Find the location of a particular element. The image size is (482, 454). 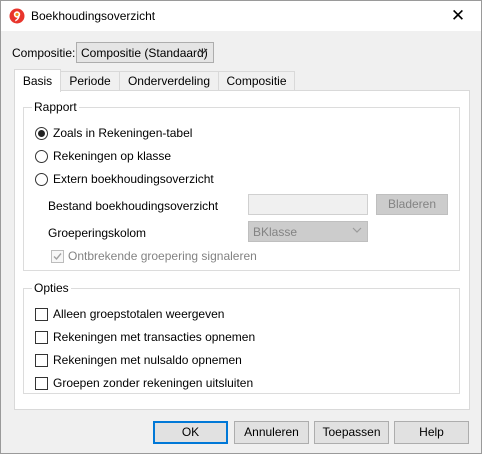

radio-label-extern: Extern boekhoudingsoverzicht is located at coordinates (133, 179).